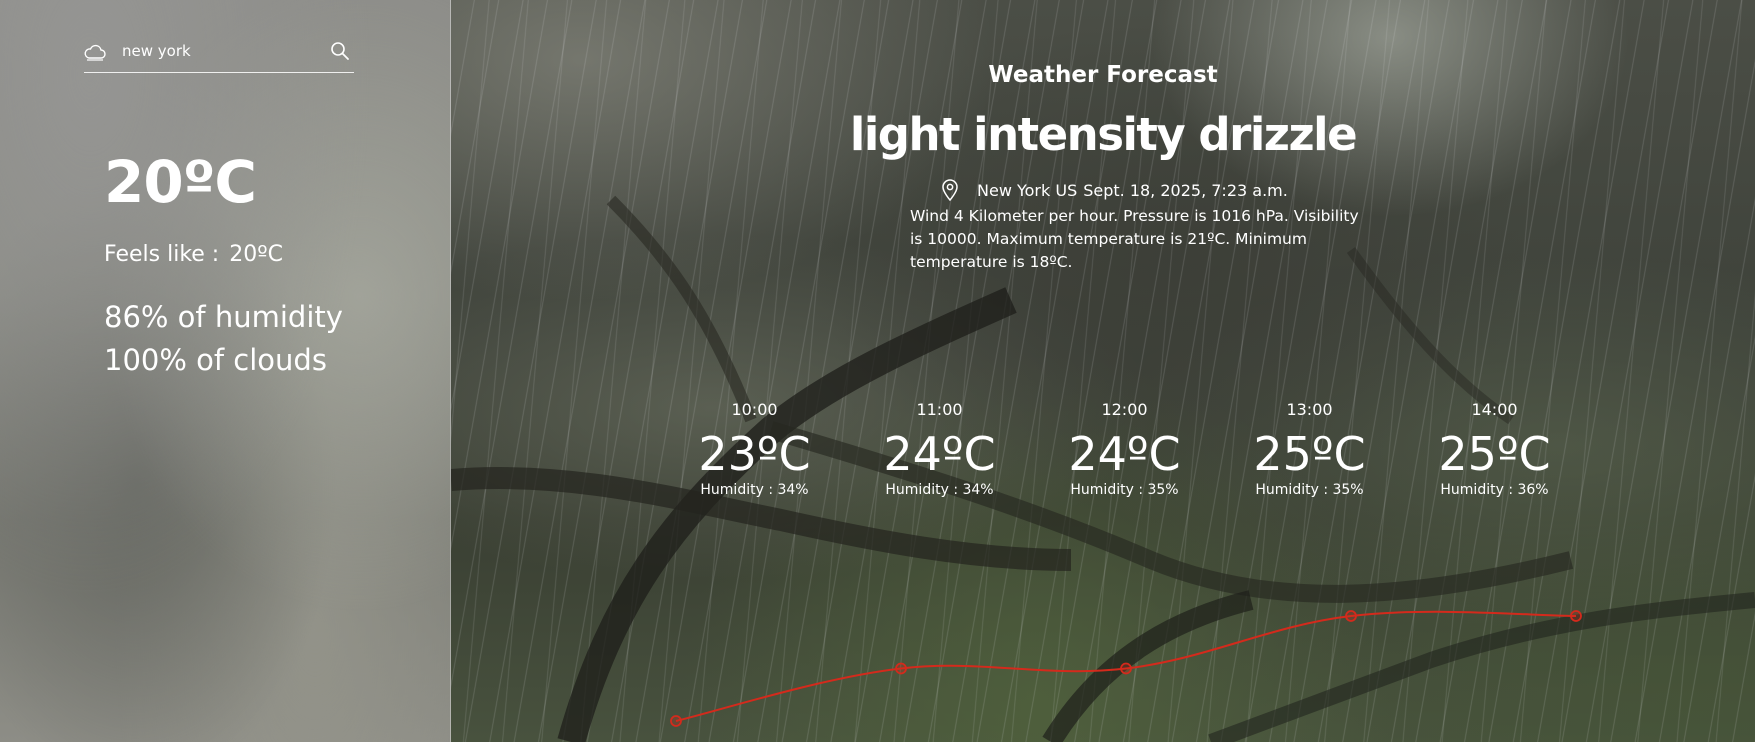 Image resolution: width=1755 pixels, height=742 pixels. What do you see at coordinates (223, 317) in the screenshot?
I see `current-humidity: 86% of humidity` at bounding box center [223, 317].